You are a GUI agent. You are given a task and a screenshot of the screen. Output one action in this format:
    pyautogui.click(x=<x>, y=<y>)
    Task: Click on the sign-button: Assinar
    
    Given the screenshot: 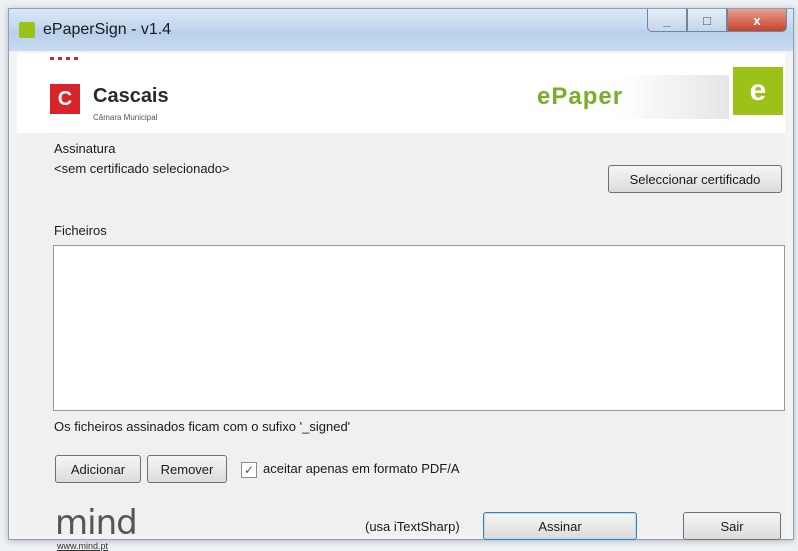 What is the action you would take?
    pyautogui.click(x=560, y=526)
    